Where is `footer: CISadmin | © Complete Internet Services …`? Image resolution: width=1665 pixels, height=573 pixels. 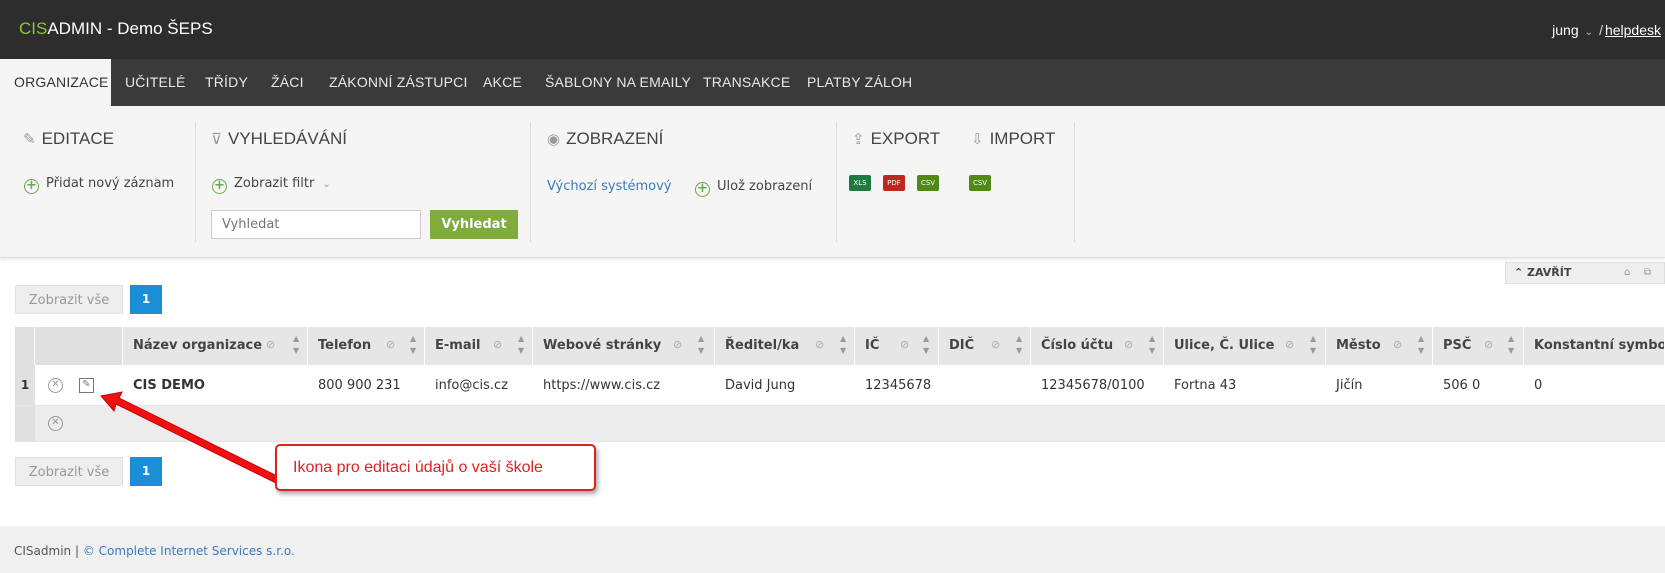 footer: CISadmin | © Complete Internet Services … is located at coordinates (832, 549).